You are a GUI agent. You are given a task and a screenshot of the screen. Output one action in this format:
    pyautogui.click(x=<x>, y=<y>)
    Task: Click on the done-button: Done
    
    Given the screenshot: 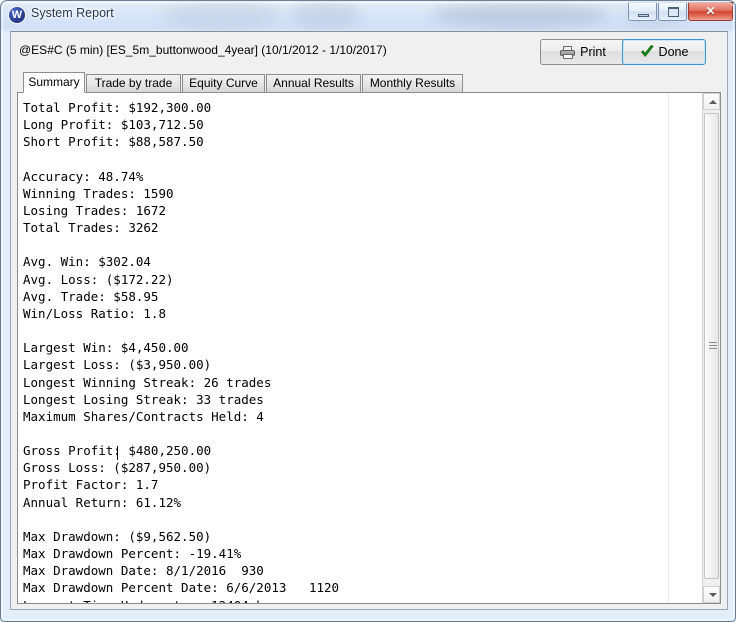 What is the action you would take?
    pyautogui.click(x=664, y=52)
    